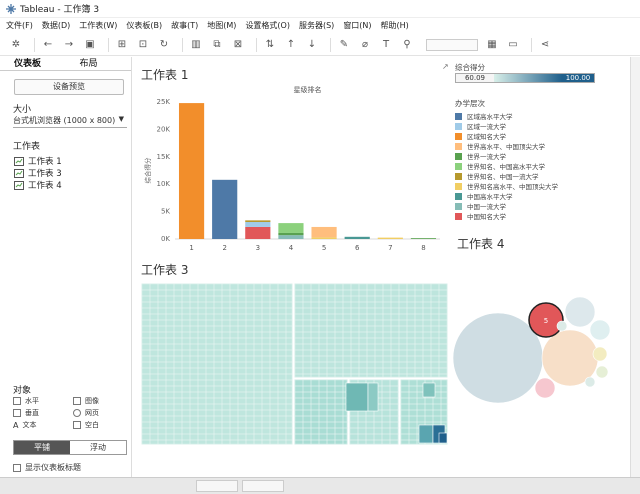 This screenshot has width=640, height=494. Describe the element at coordinates (19, 173) in the screenshot. I see `worksheet-icon` at that location.